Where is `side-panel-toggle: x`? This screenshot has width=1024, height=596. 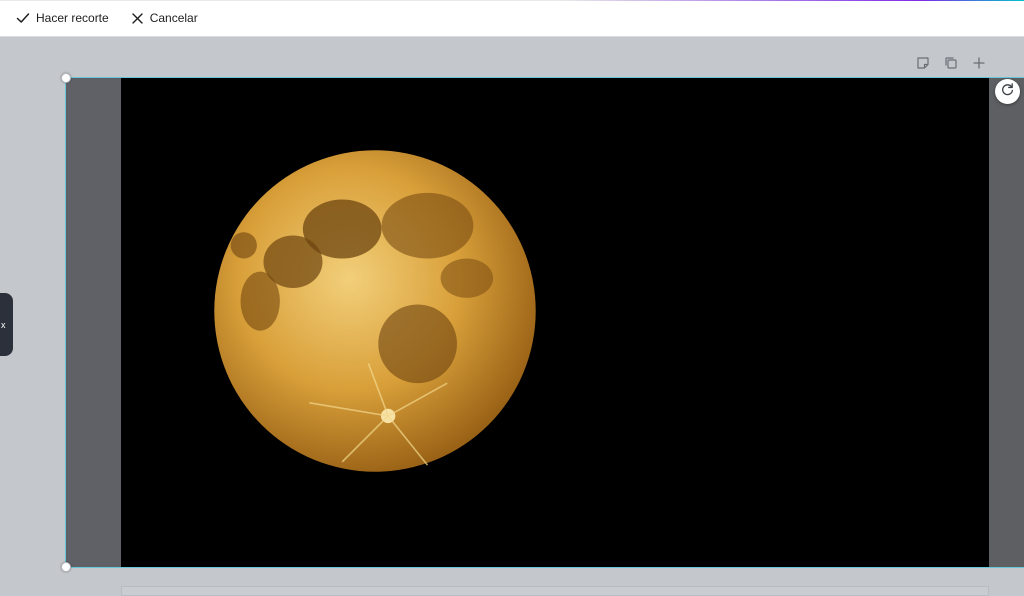
side-panel-toggle: x is located at coordinates (6, 324).